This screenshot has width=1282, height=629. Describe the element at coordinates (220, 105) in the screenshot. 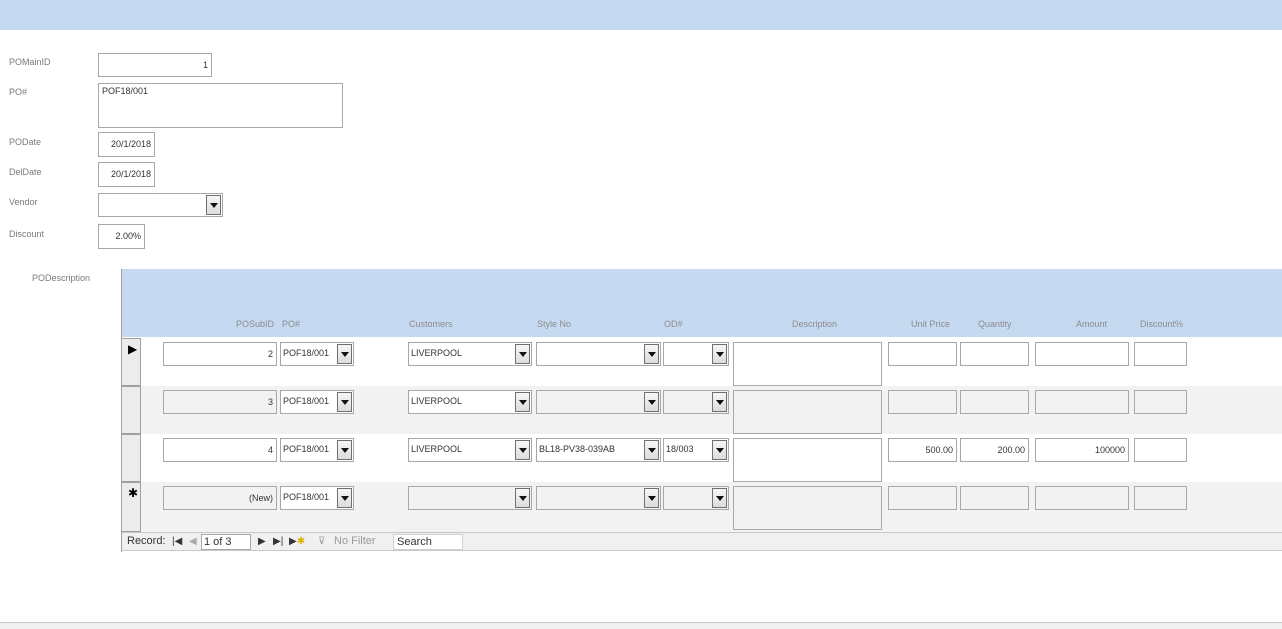

I see `po-field: POF18/001` at that location.